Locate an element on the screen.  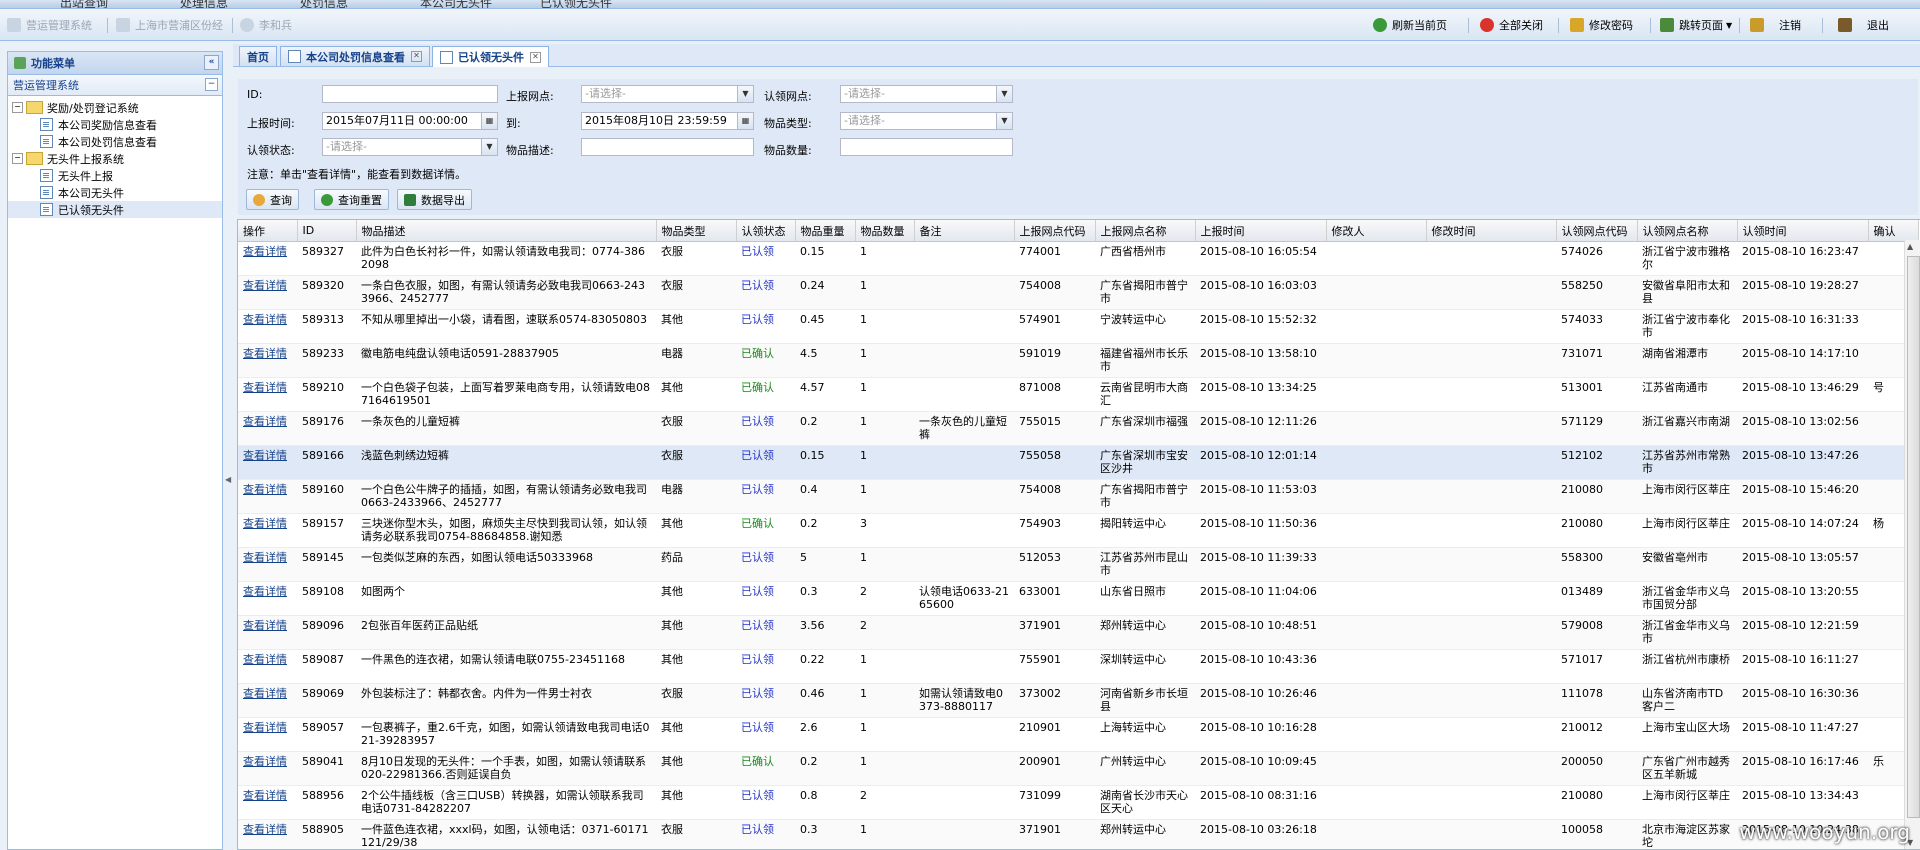
vertical-scrollbar: ▲ ▼ is located at coordinates (1912, 544).